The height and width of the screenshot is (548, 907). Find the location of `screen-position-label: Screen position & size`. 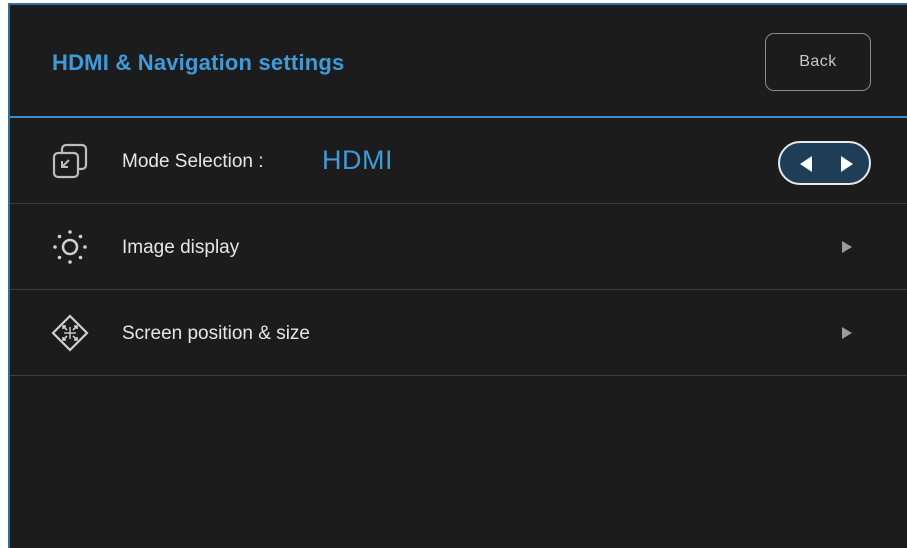

screen-position-label: Screen position & size is located at coordinates (216, 333).